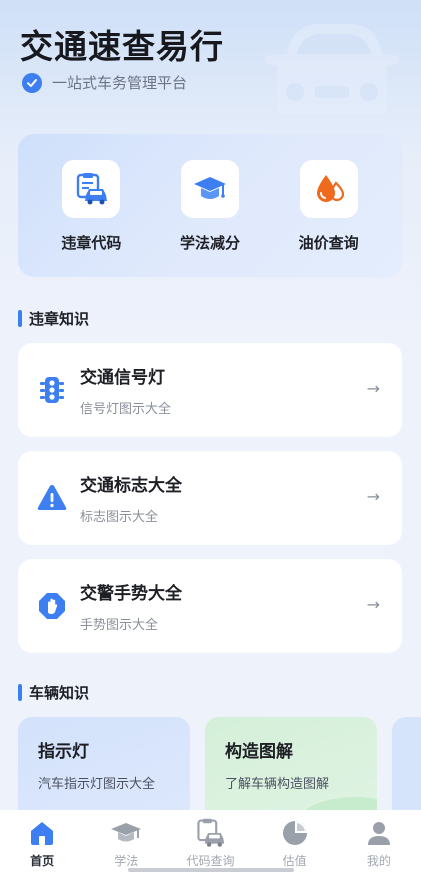 This screenshot has width=421, height=875. What do you see at coordinates (294, 861) in the screenshot?
I see `tab-label: 估值` at bounding box center [294, 861].